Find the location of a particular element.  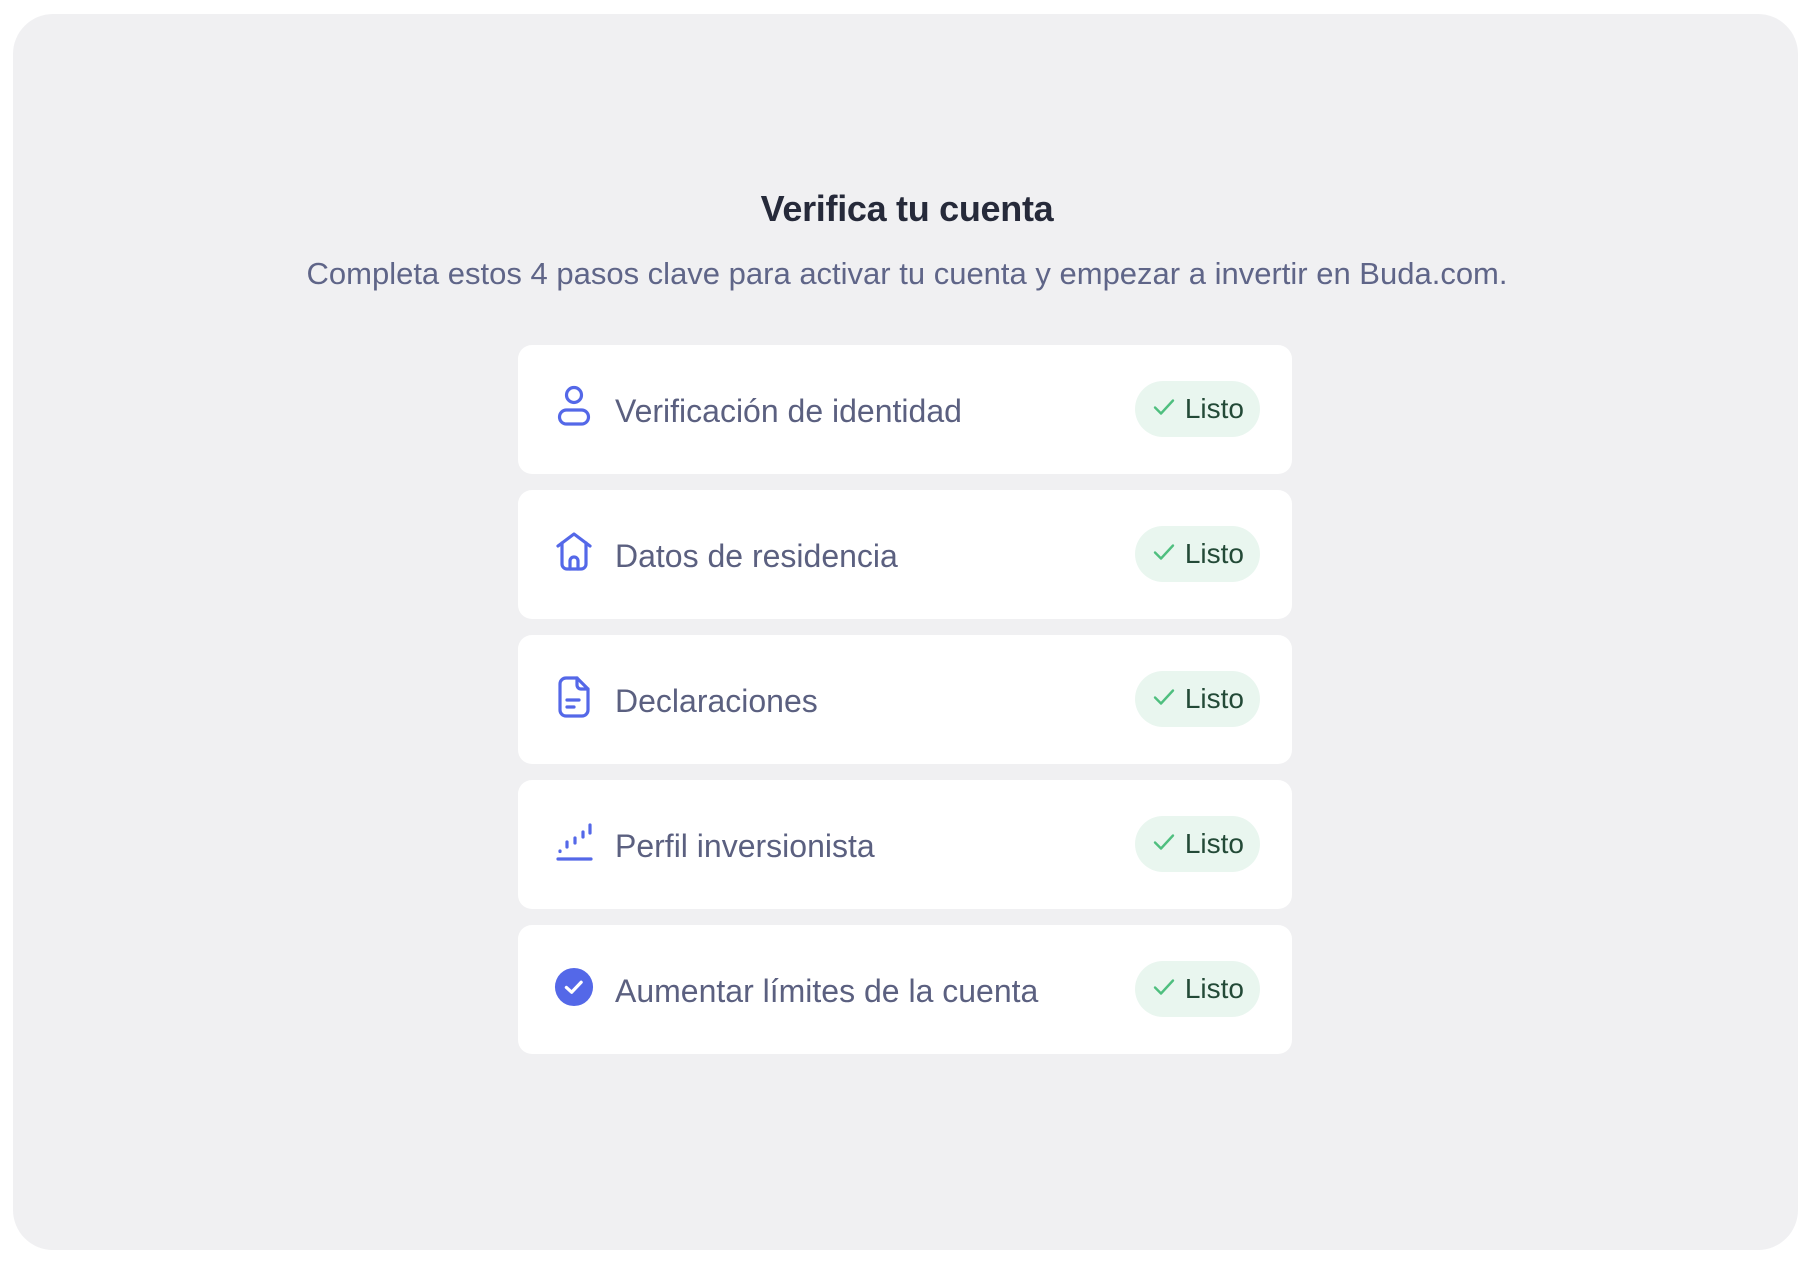

step-identity: Verificación de identidad Listo is located at coordinates (905, 409).